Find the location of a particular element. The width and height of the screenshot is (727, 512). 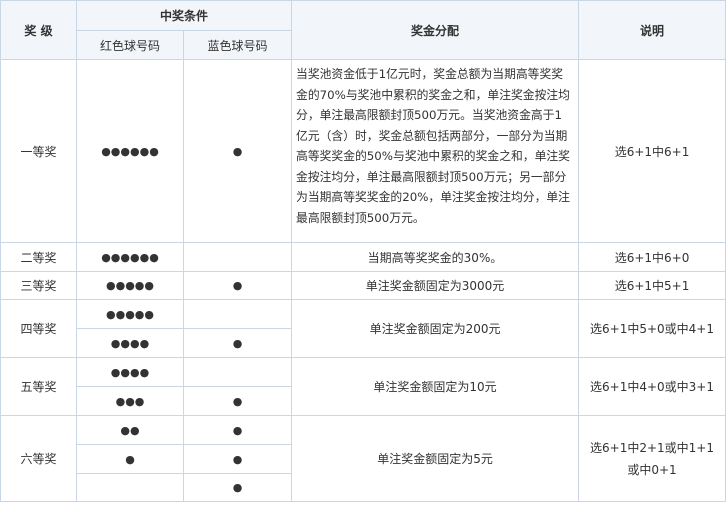

red-balls: ●●● is located at coordinates (130, 401).